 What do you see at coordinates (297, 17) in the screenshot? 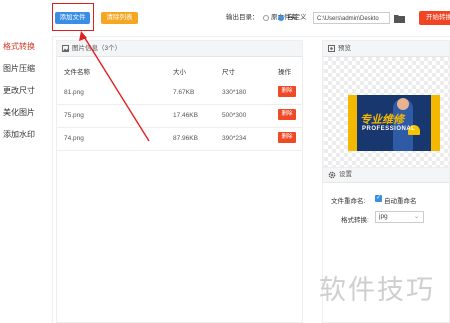
I see `radio-custom-label: 自定义` at bounding box center [297, 17].